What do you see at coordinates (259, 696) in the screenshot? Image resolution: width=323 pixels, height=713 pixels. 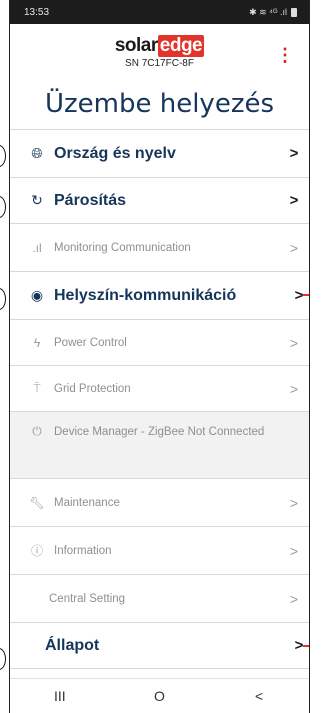 I see `back-button: <` at bounding box center [259, 696].